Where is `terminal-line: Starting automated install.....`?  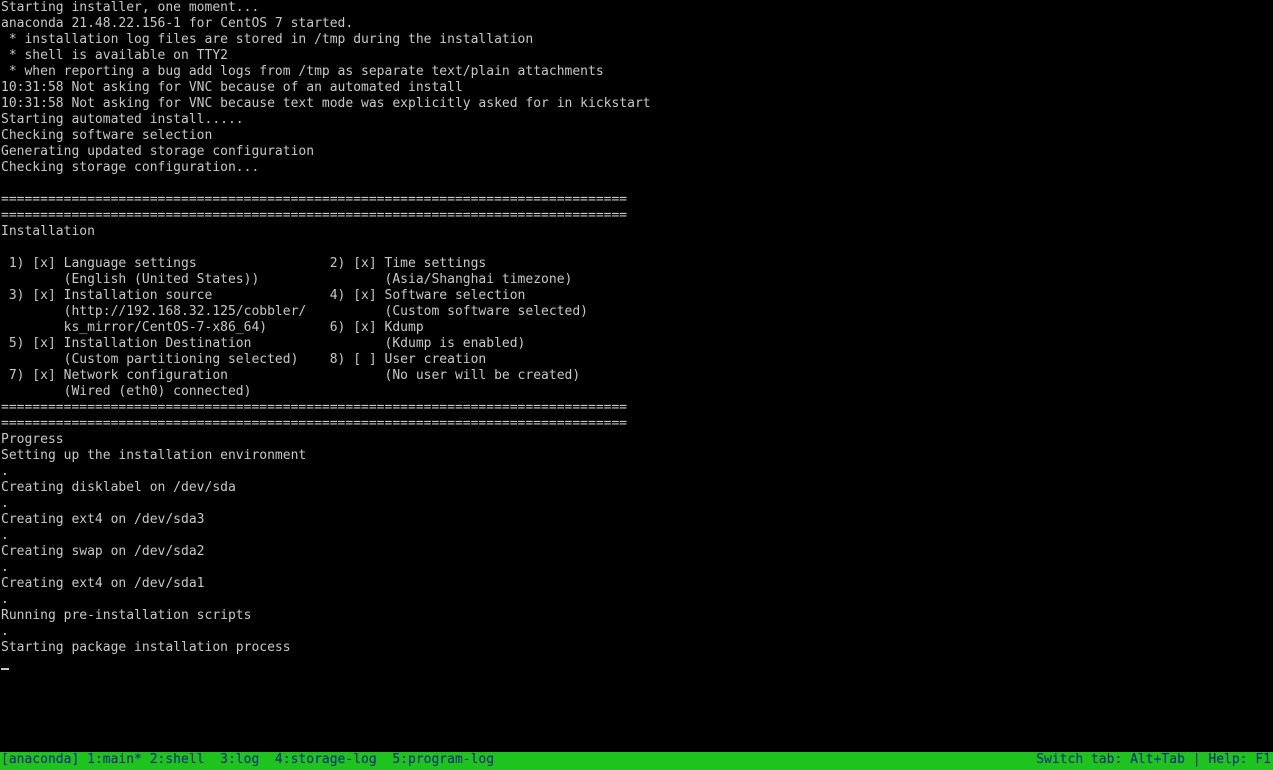 terminal-line: Starting automated install..... is located at coordinates (122, 119).